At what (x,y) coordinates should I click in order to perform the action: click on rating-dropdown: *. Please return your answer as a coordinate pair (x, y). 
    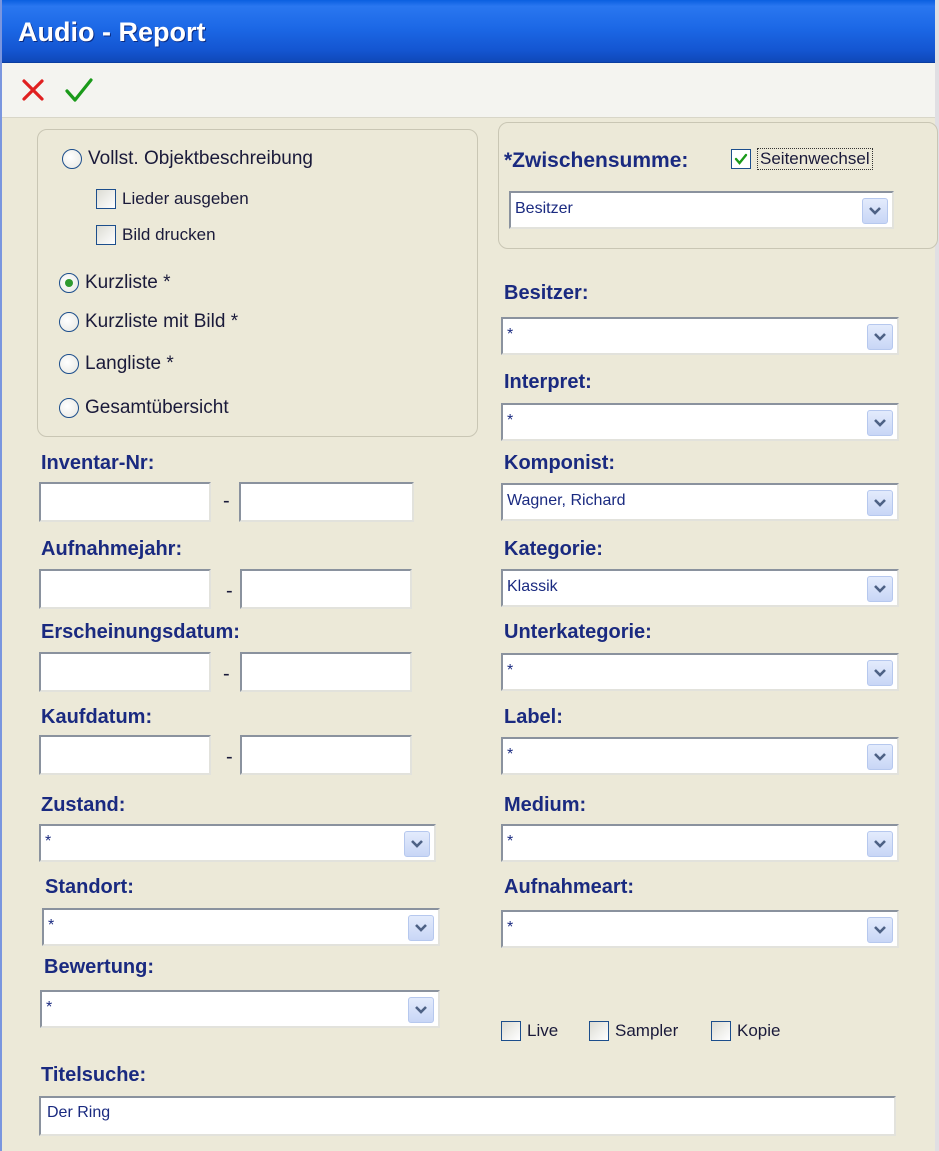
    Looking at the image, I should click on (240, 1009).